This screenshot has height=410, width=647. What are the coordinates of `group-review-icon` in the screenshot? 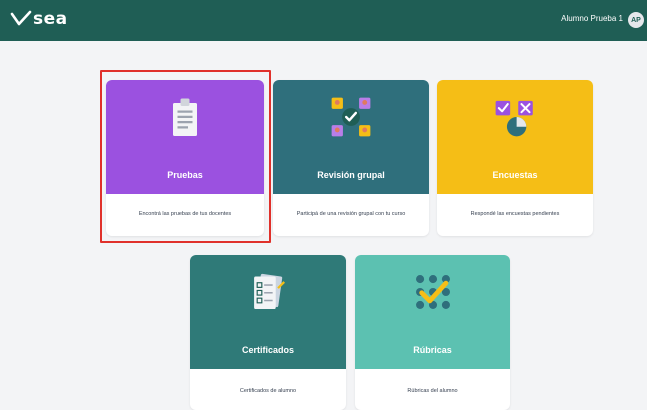 It's located at (351, 117).